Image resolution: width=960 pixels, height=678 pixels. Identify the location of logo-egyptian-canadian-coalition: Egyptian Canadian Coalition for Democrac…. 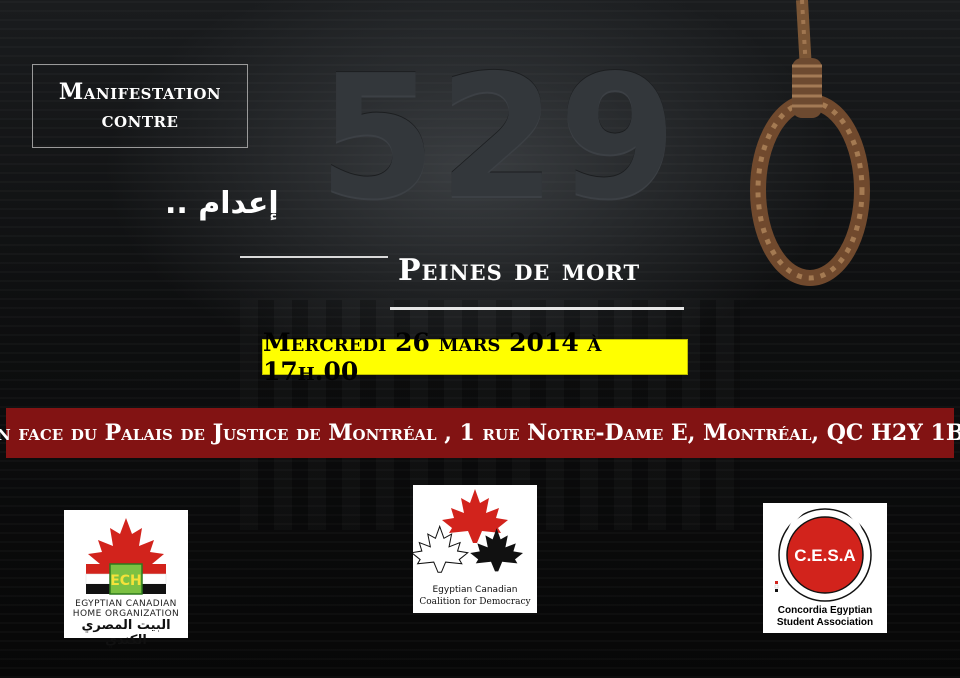
(475, 549).